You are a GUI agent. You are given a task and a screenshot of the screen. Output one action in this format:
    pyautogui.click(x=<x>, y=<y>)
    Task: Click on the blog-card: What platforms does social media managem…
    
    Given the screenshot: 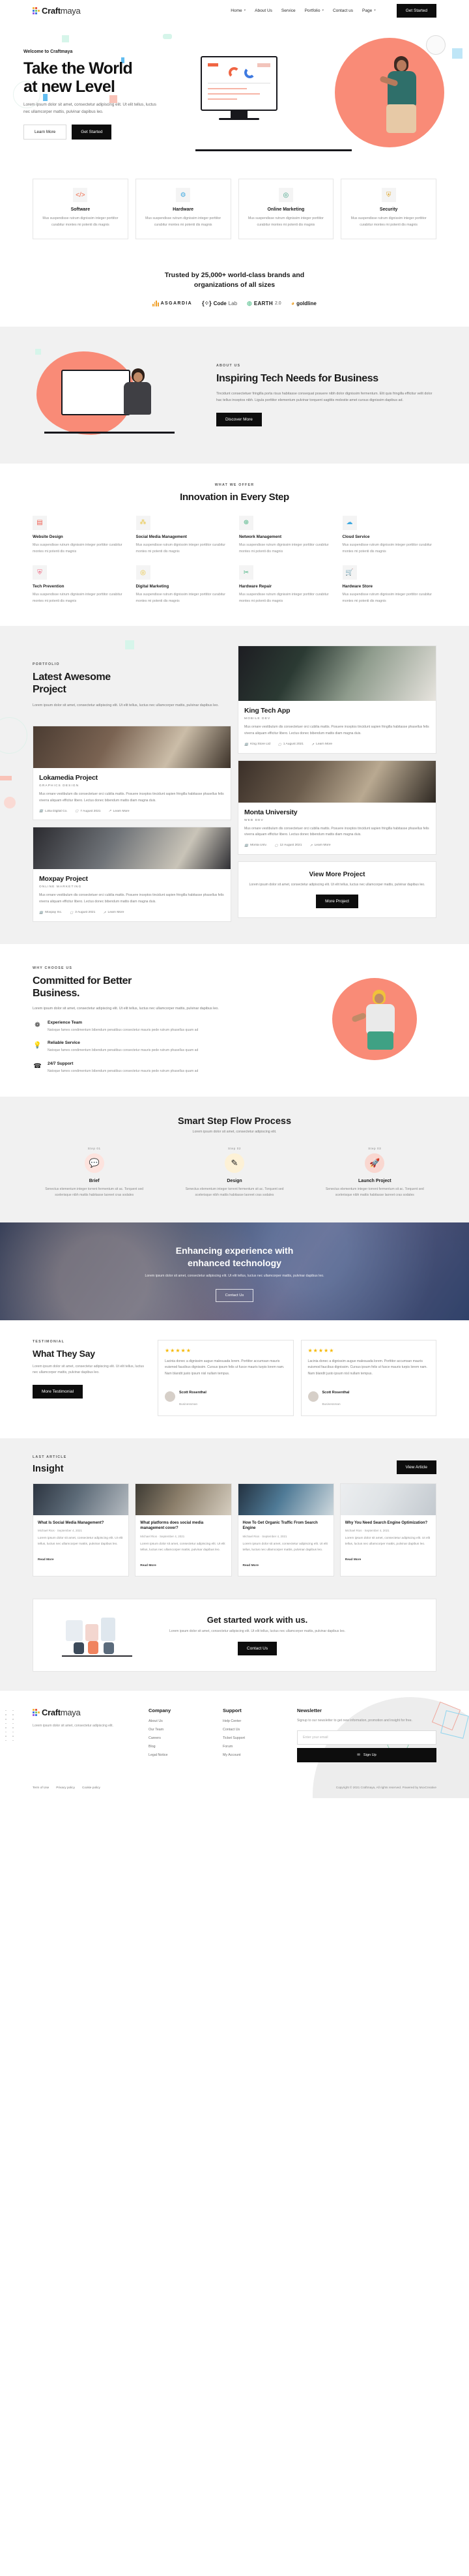 What is the action you would take?
    pyautogui.click(x=183, y=1530)
    